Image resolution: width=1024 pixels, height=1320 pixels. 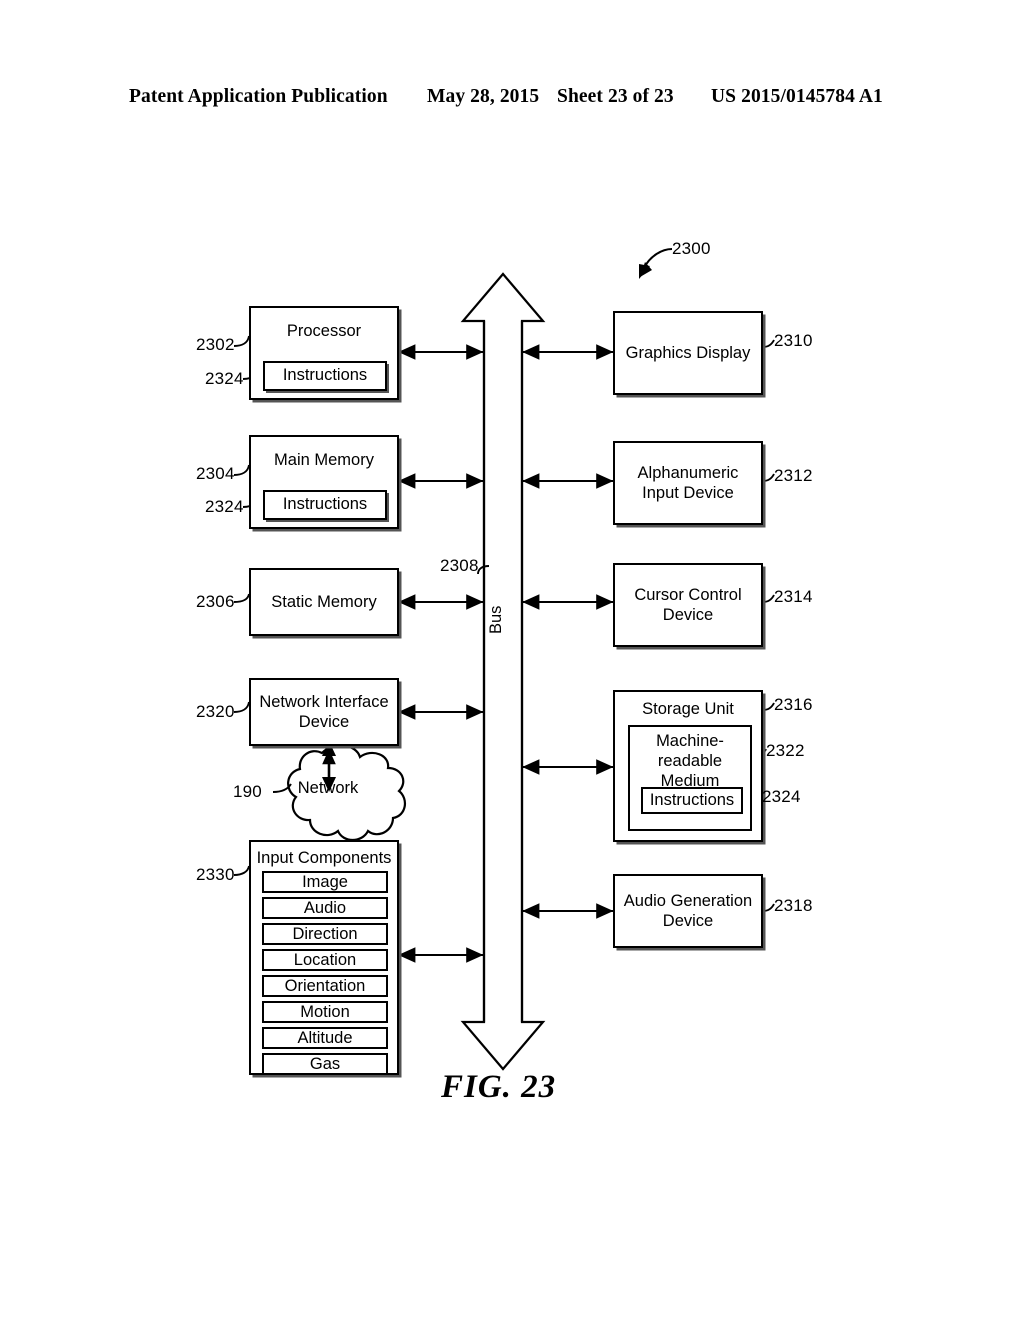 I want to click on input-component-gas-label: Gas, so click(x=325, y=1064).